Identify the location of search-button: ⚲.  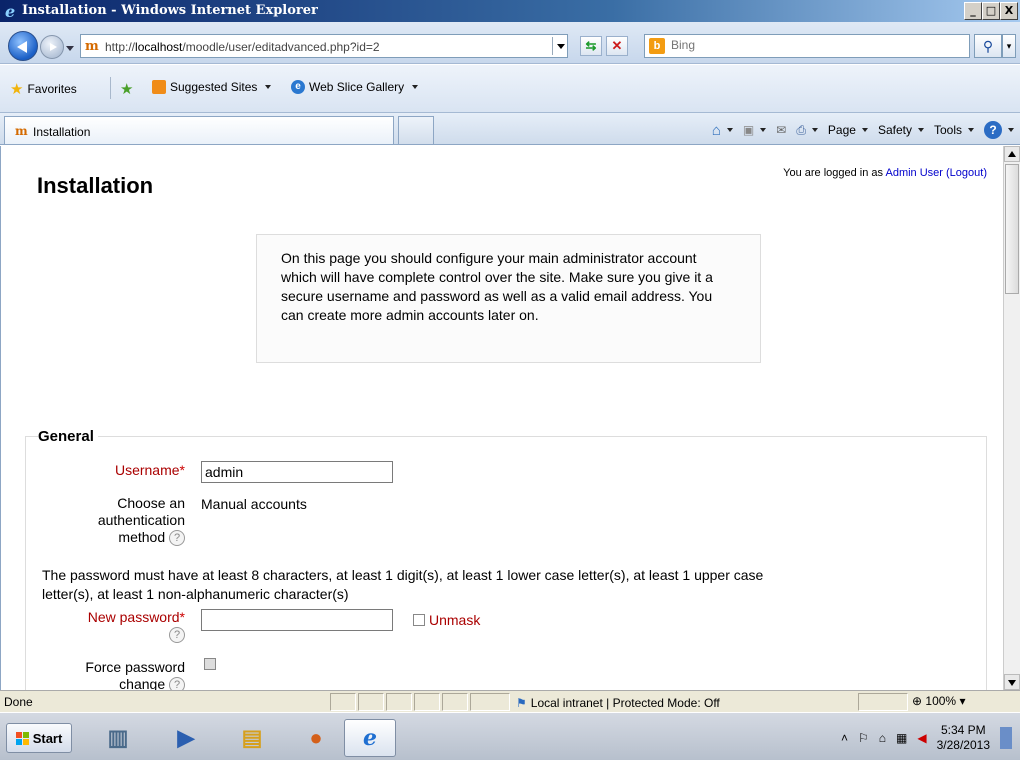
(988, 46).